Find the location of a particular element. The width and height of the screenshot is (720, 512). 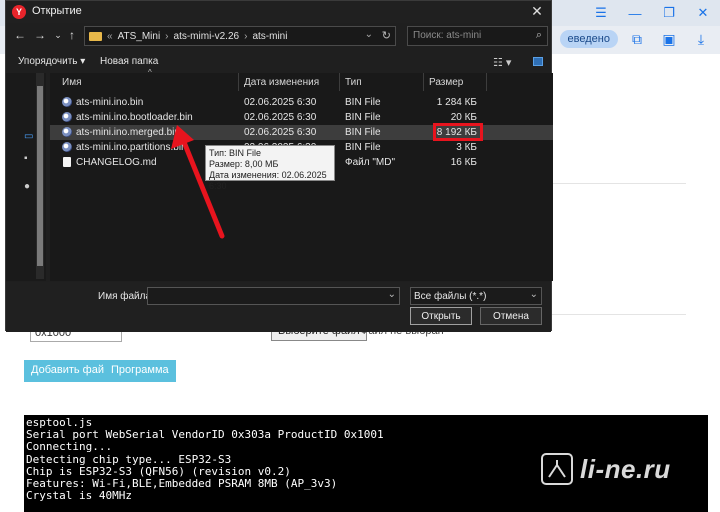

size-highlight-box is located at coordinates (458, 132).